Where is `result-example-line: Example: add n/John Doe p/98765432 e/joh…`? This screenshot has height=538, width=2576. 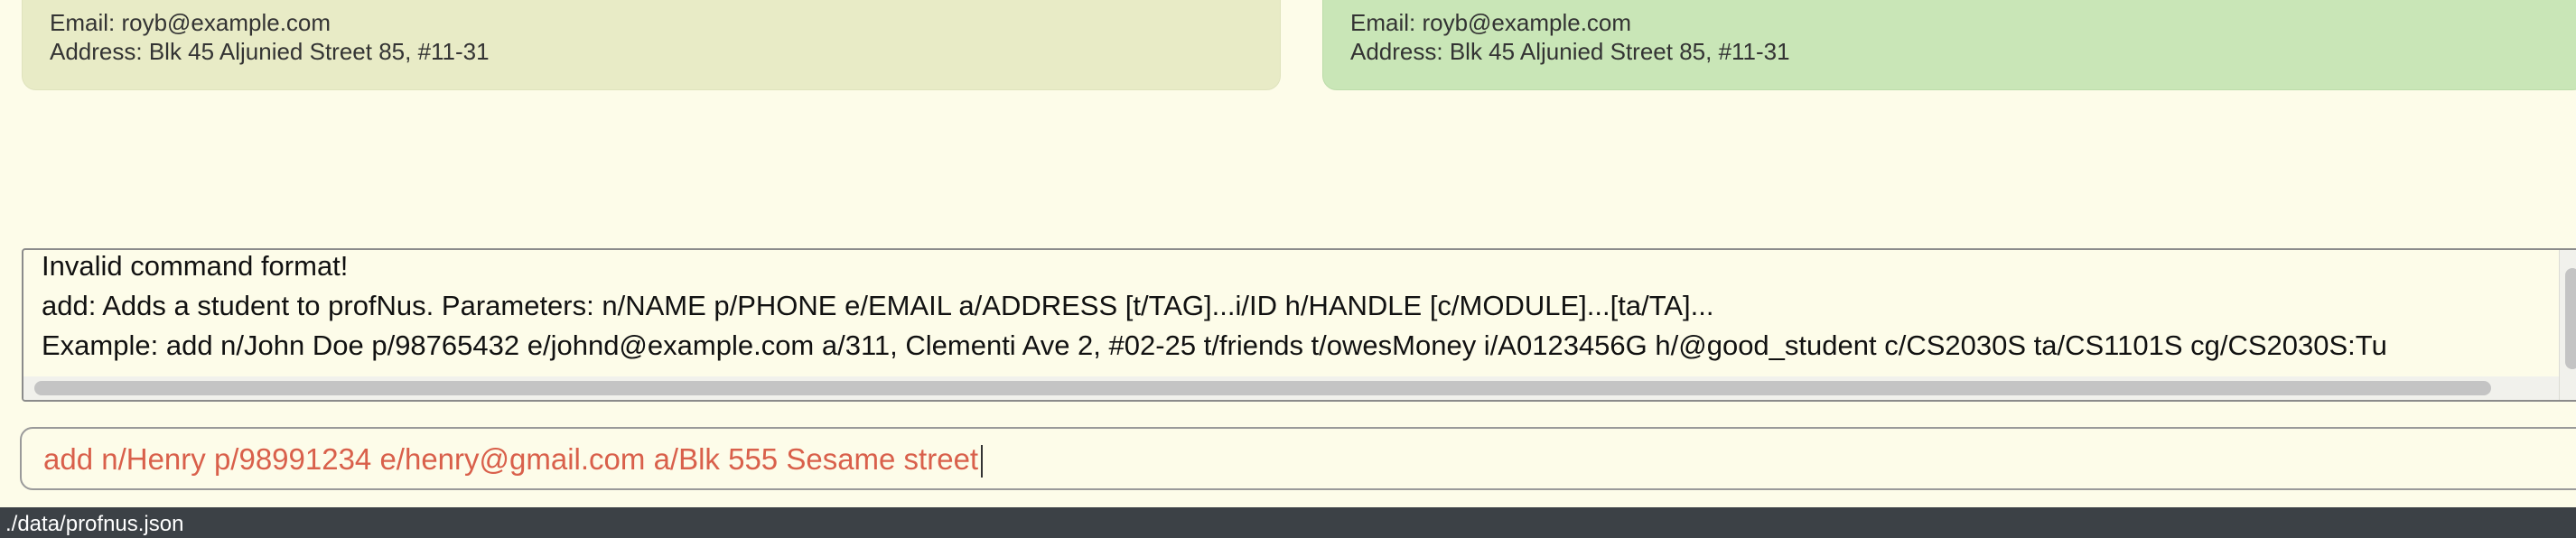
result-example-line: Example: add n/John Doe p/98765432 e/joh… is located at coordinates (1214, 345).